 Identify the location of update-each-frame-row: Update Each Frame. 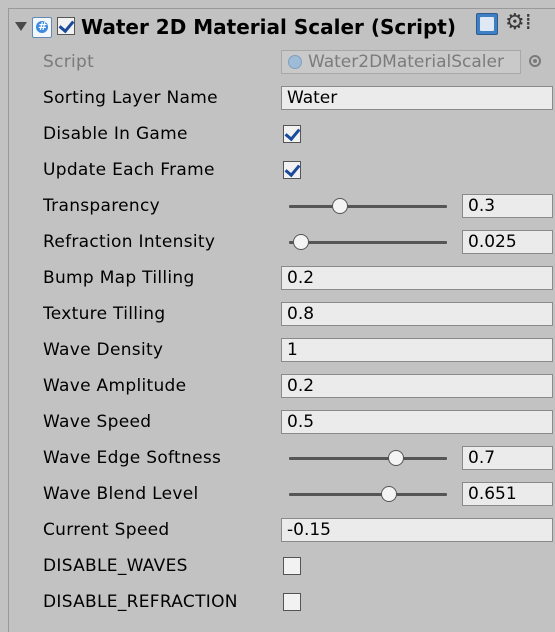
(282, 170).